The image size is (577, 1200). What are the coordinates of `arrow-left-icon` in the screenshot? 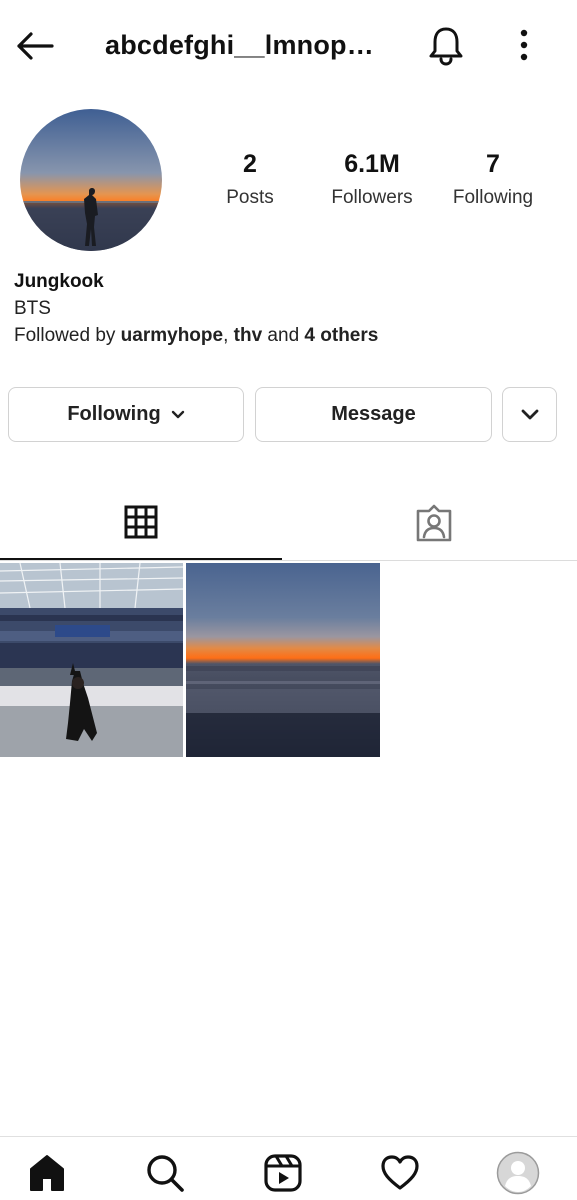 It's located at (35, 46).